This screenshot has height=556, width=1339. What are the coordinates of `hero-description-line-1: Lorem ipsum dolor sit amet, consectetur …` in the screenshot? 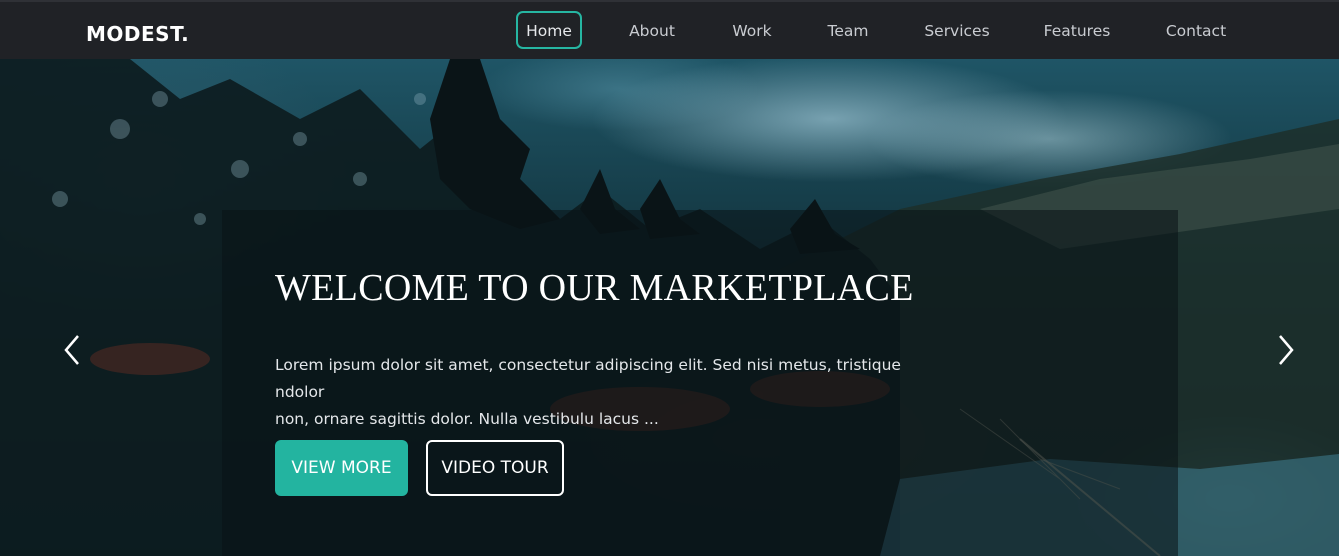 It's located at (588, 378).